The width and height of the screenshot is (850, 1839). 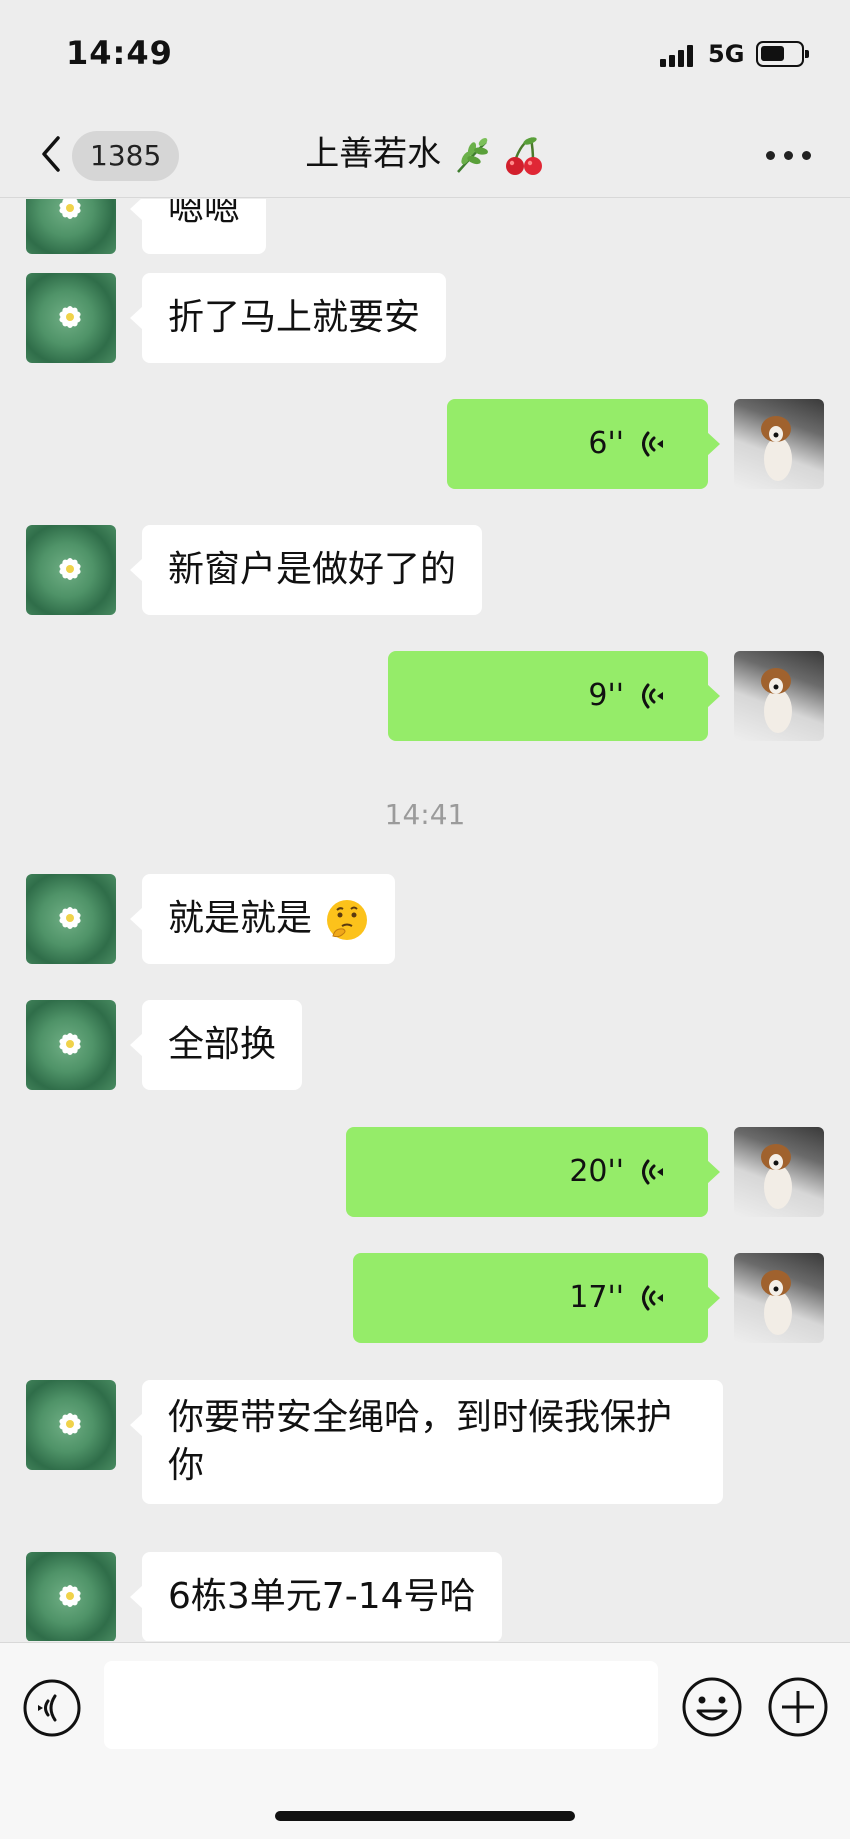 I want to click on input-bar, so click(x=425, y=1740).